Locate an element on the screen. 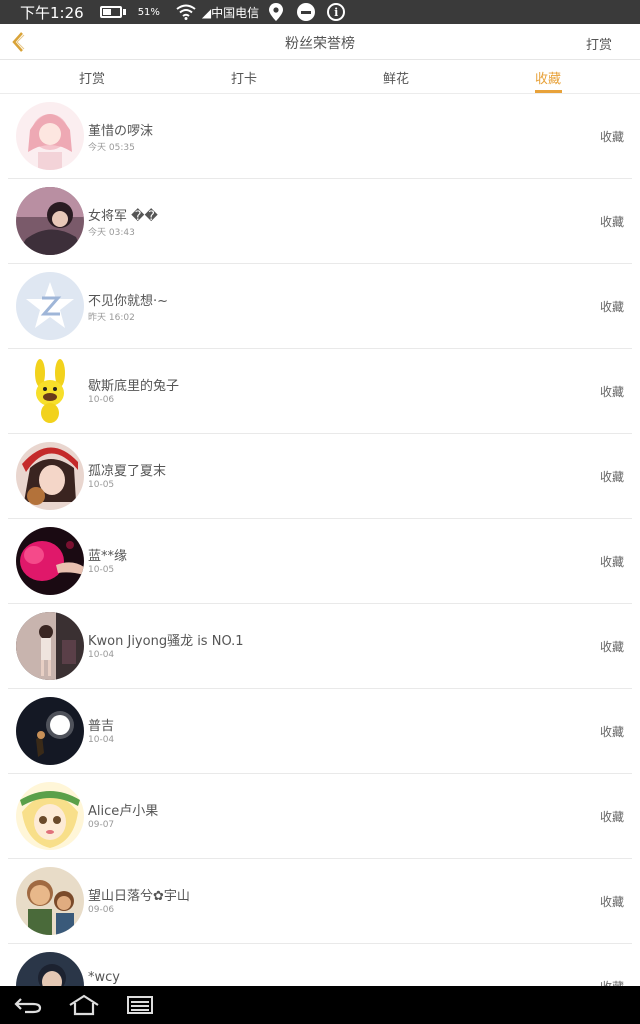 The height and width of the screenshot is (1024, 640). location-icon is located at coordinates (276, 12).